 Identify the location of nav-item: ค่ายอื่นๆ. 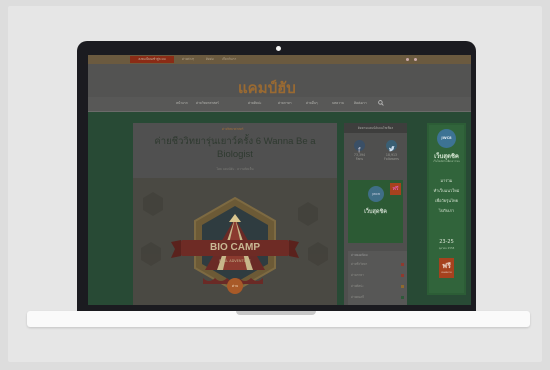
(312, 103).